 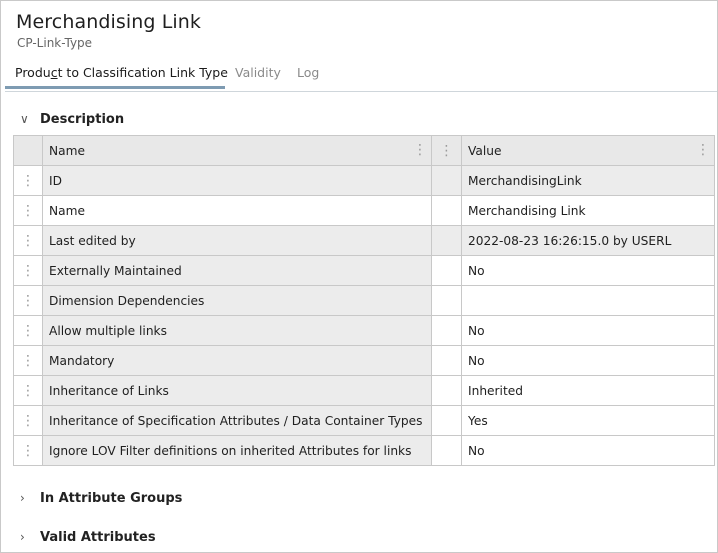 What do you see at coordinates (67, 150) in the screenshot?
I see `column-header-name-label: Name` at bounding box center [67, 150].